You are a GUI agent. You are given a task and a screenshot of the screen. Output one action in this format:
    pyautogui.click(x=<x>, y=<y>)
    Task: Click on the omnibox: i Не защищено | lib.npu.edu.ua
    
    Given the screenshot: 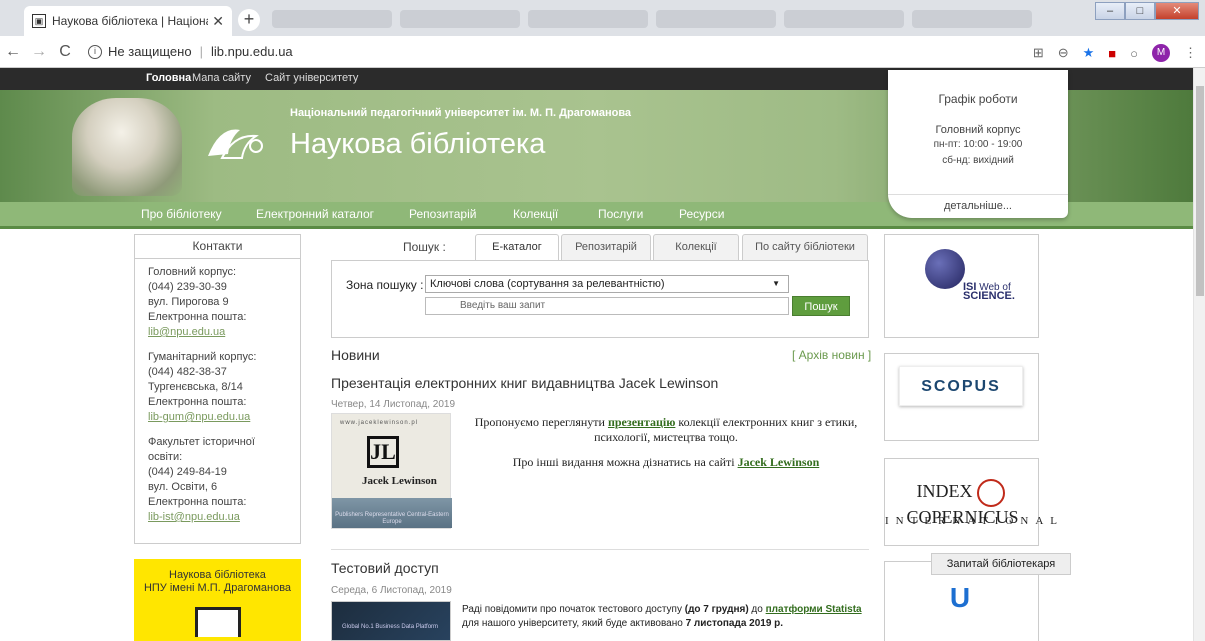 What is the action you would take?
    pyautogui.click(x=190, y=51)
    